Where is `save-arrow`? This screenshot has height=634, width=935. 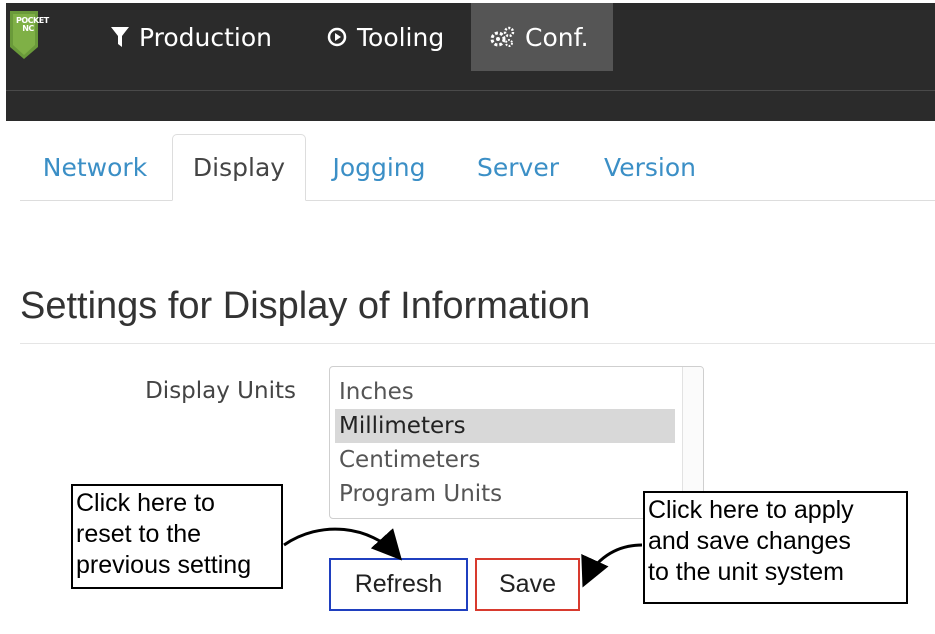 save-arrow is located at coordinates (612, 565).